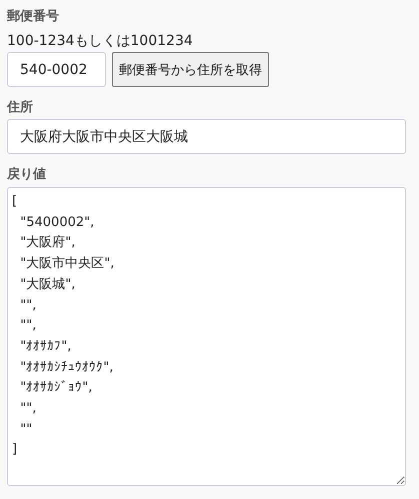  I want to click on lookup-button: 郵便番号から住所を取得, so click(190, 69).